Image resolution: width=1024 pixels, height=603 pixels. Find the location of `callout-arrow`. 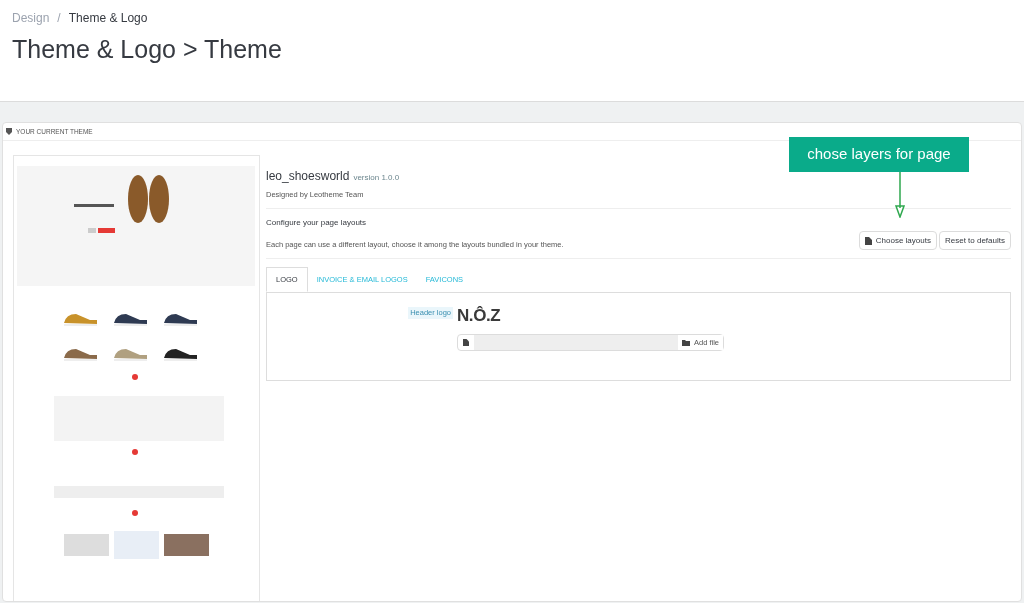

callout-arrow is located at coordinates (900, 195).